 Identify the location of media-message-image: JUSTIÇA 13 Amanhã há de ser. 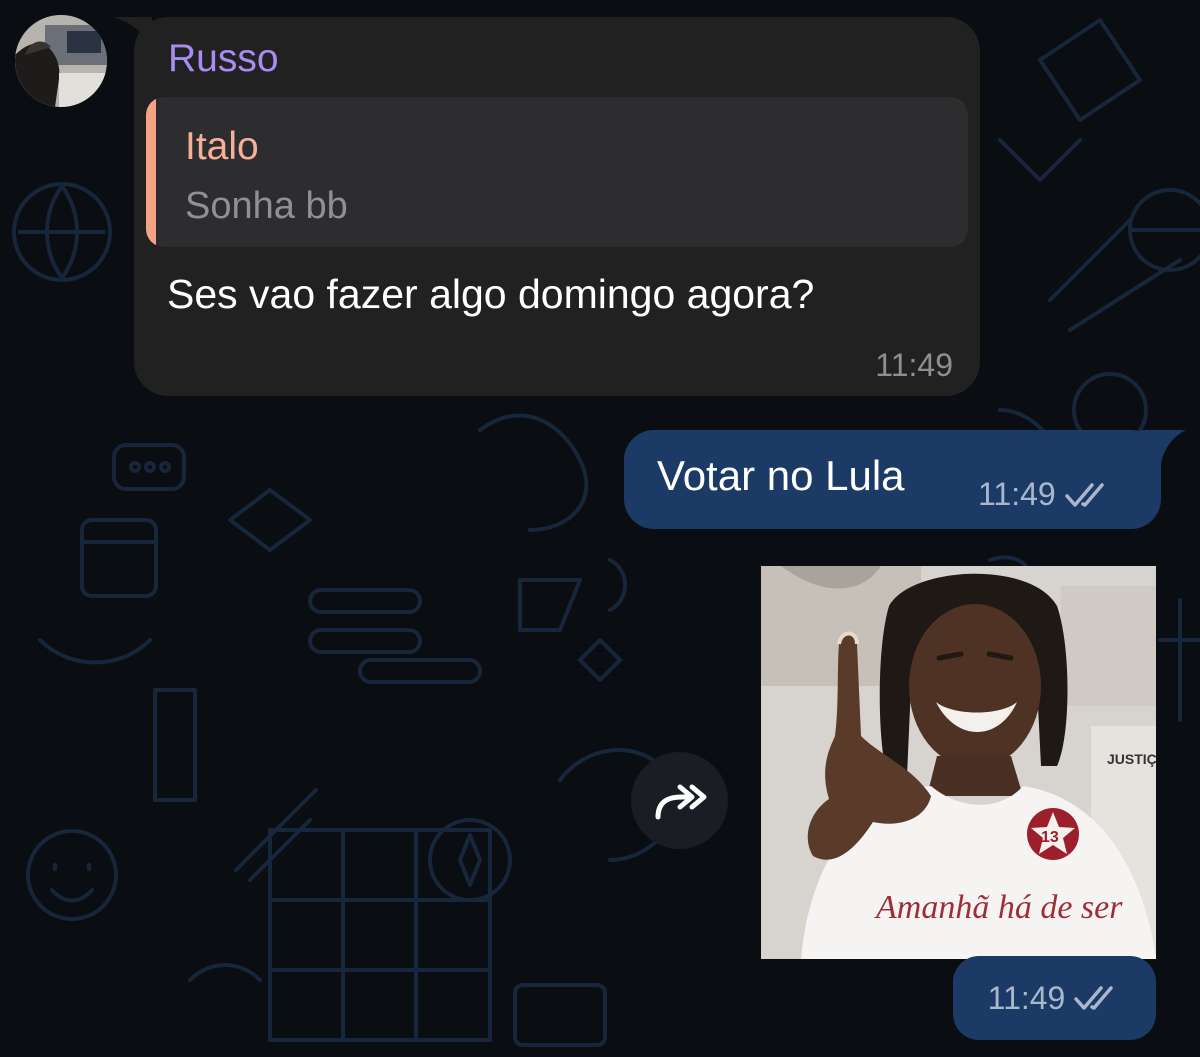
(958, 762).